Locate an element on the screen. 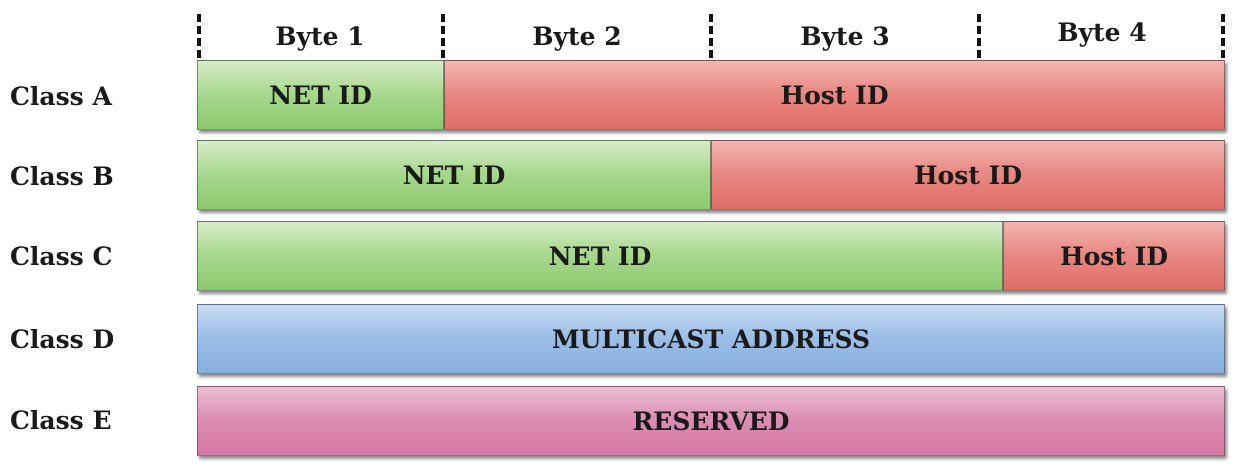 Image resolution: width=1241 pixels, height=473 pixels. class-d-bar: MULTICAST ADDRESS is located at coordinates (711, 339).